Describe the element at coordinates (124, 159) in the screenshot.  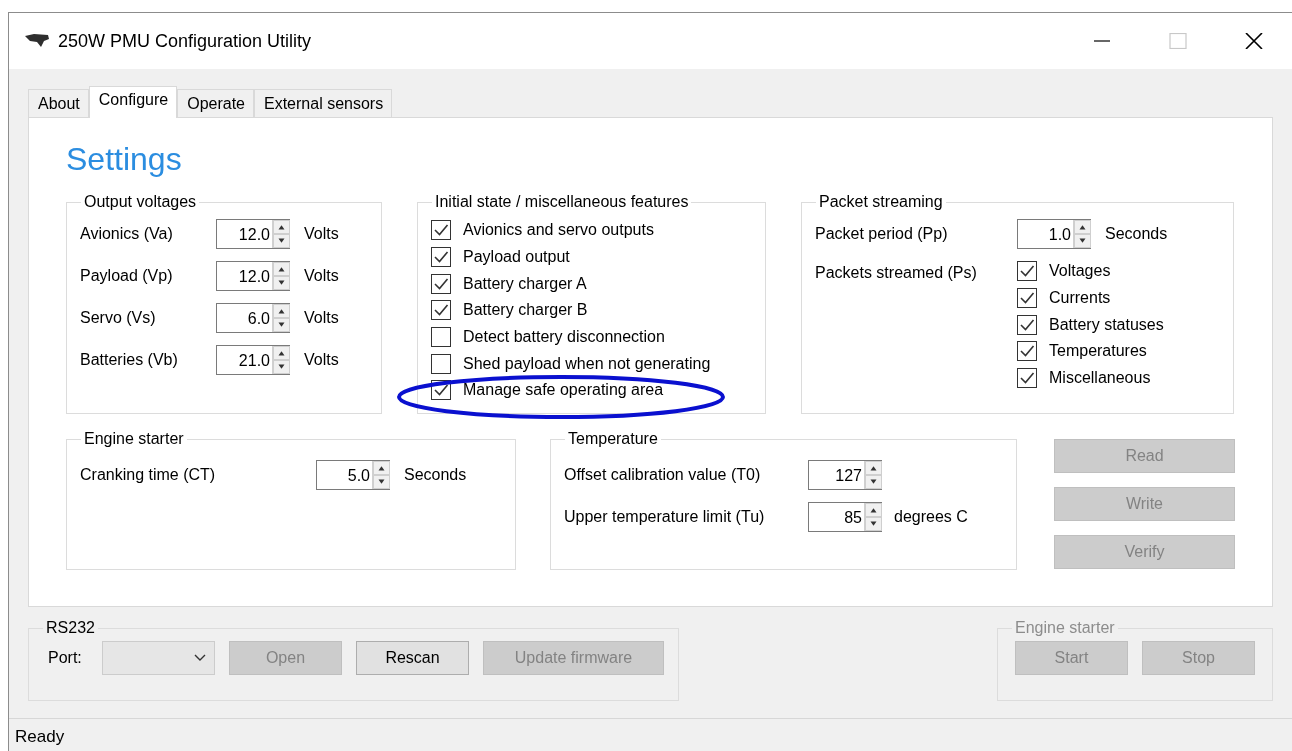
I see `settings-heading: Settings` at that location.